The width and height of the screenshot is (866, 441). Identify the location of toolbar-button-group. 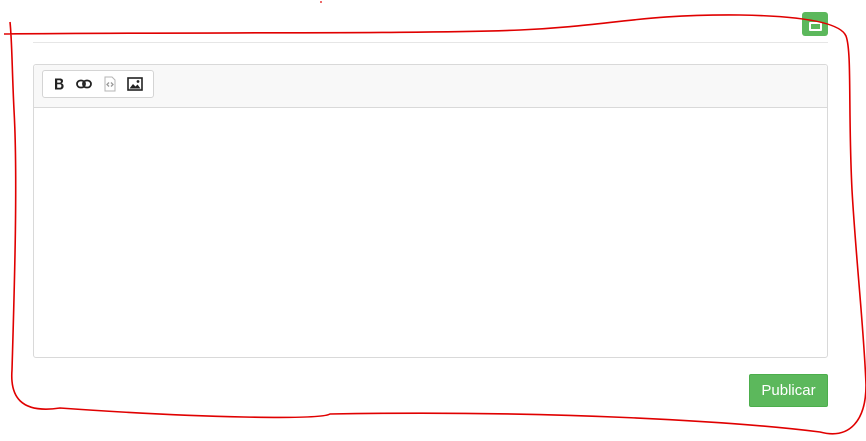
(98, 84).